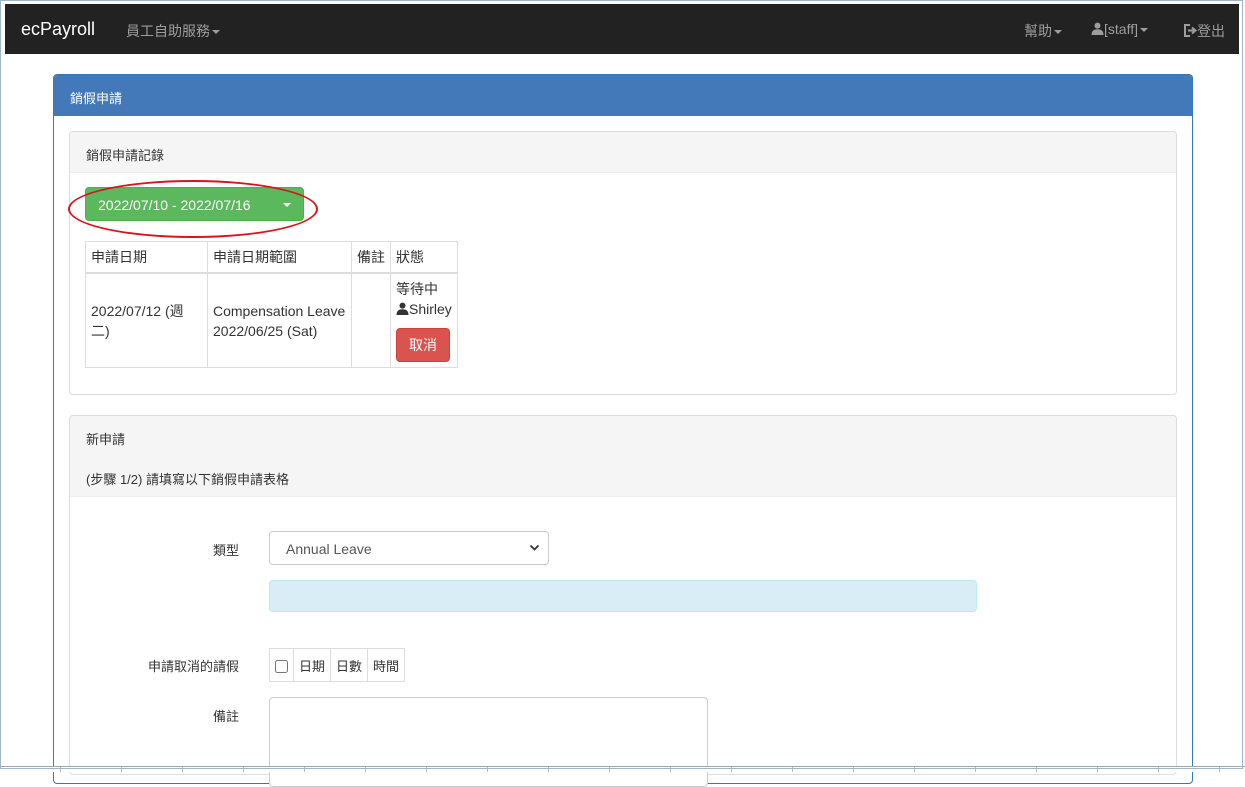 The height and width of the screenshot is (787, 1245). Describe the element at coordinates (96, 98) in the screenshot. I see `panel-title: 銷假申請` at that location.